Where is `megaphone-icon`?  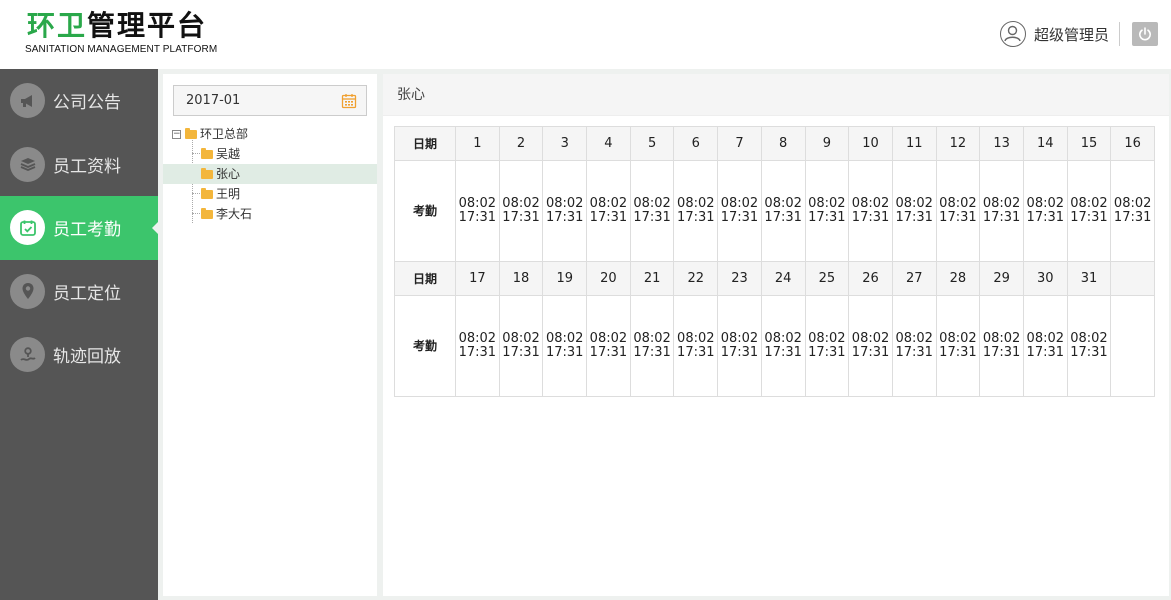
megaphone-icon is located at coordinates (27, 101).